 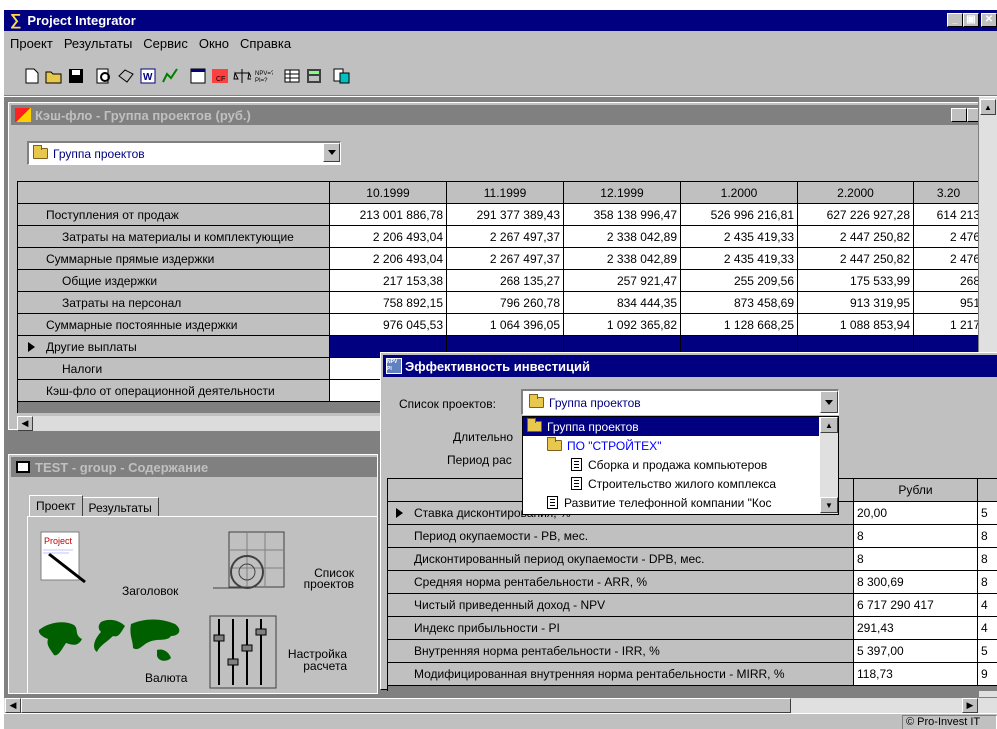 I want to click on grid-value-cell: 1 128 668,25, so click(x=739, y=325).